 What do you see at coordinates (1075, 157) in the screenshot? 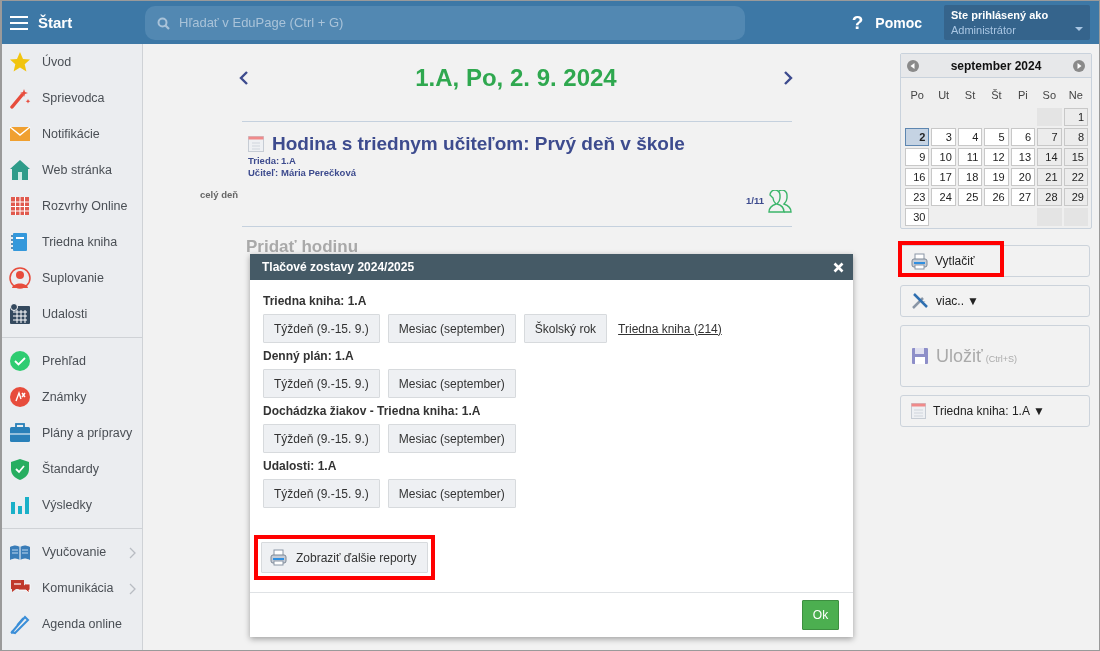
I see `day-cell: 15` at bounding box center [1075, 157].